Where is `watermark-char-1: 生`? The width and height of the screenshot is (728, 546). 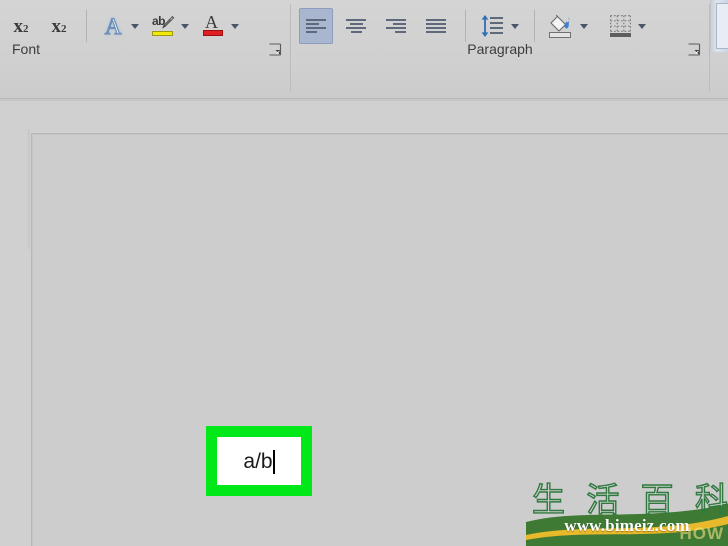 watermark-char-1: 生 is located at coordinates (548, 499).